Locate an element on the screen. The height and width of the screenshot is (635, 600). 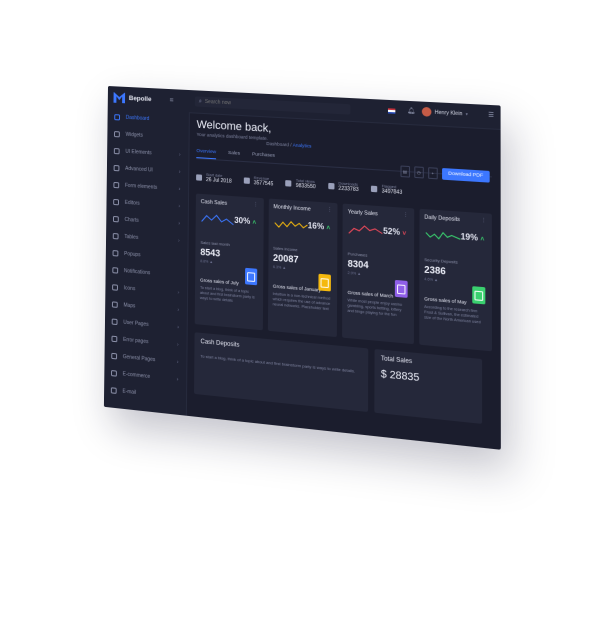
sidebar-item-label: UI Elements is located at coordinates (138, 152).